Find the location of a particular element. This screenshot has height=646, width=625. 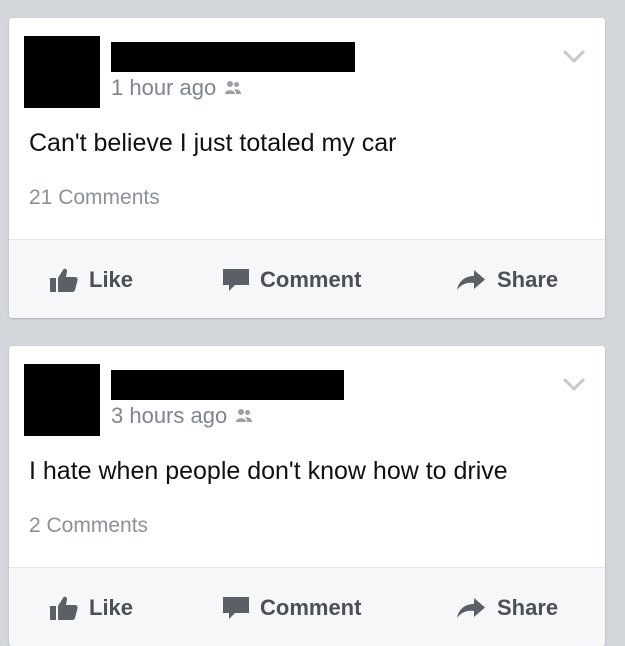

comments-count: 2 Comments is located at coordinates (88, 526).